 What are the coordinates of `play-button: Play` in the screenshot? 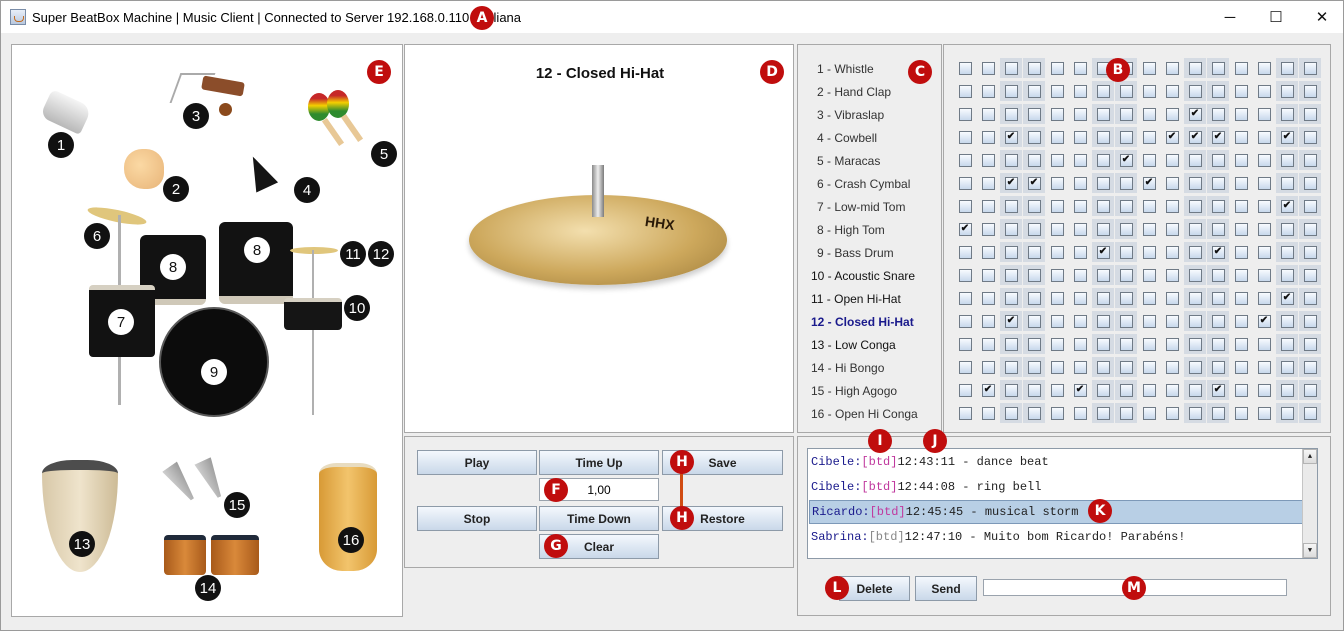 It's located at (477, 462).